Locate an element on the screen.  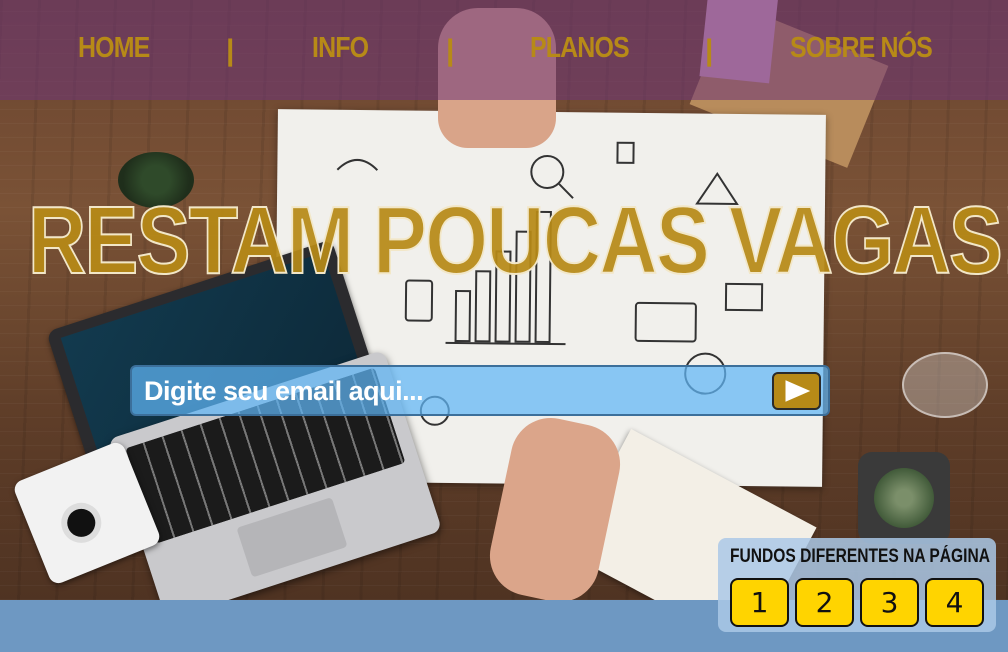
nav-info-link: INFO is located at coordinates (340, 52).